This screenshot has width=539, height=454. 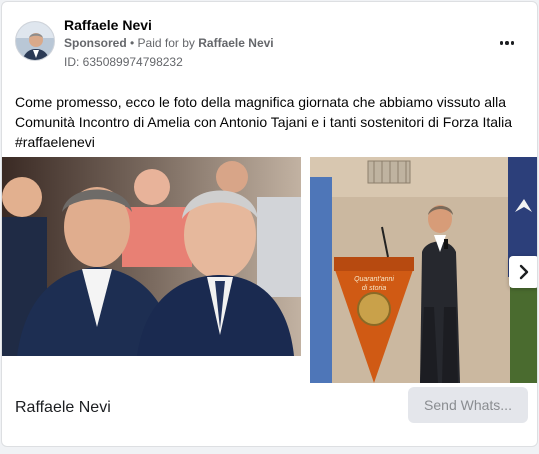 I want to click on more-horizontal-icon, so click(x=507, y=43).